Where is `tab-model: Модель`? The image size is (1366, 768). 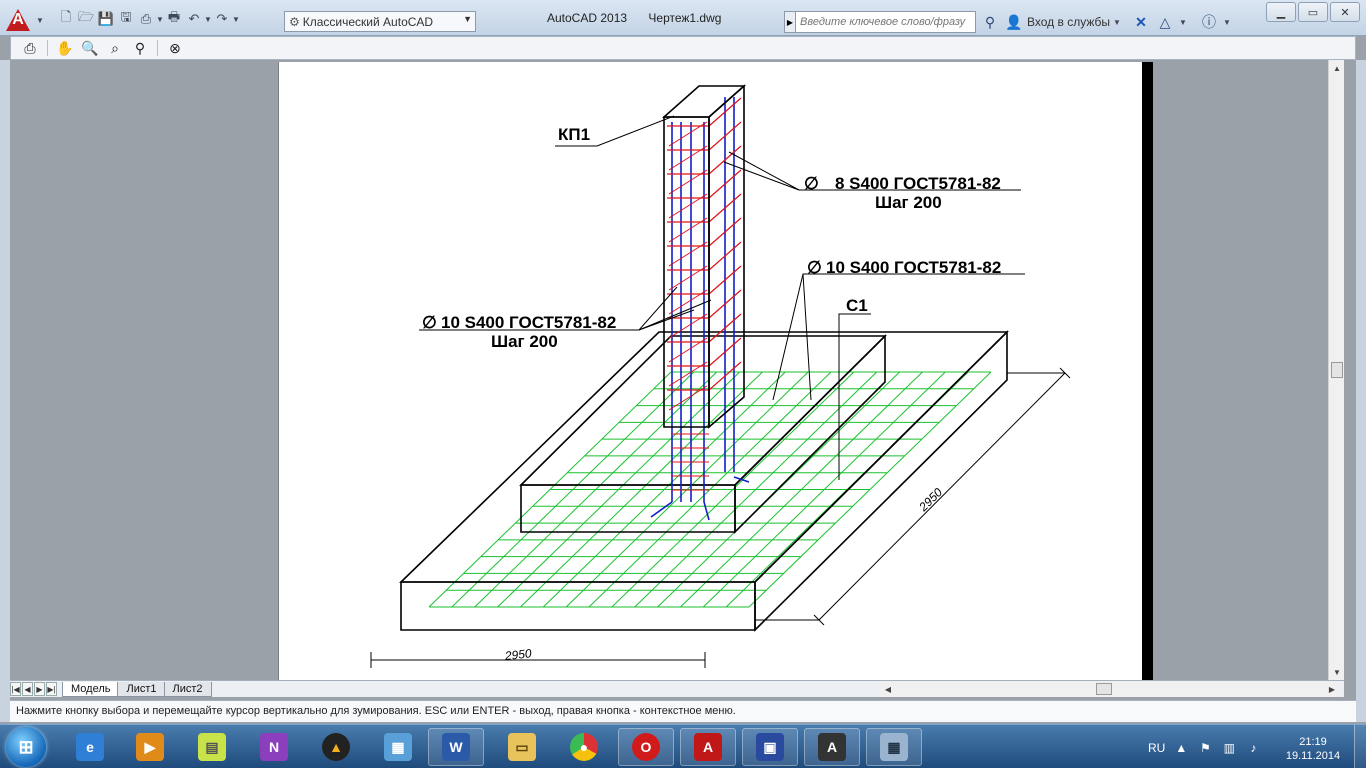
tab-model: Модель is located at coordinates (91, 689).